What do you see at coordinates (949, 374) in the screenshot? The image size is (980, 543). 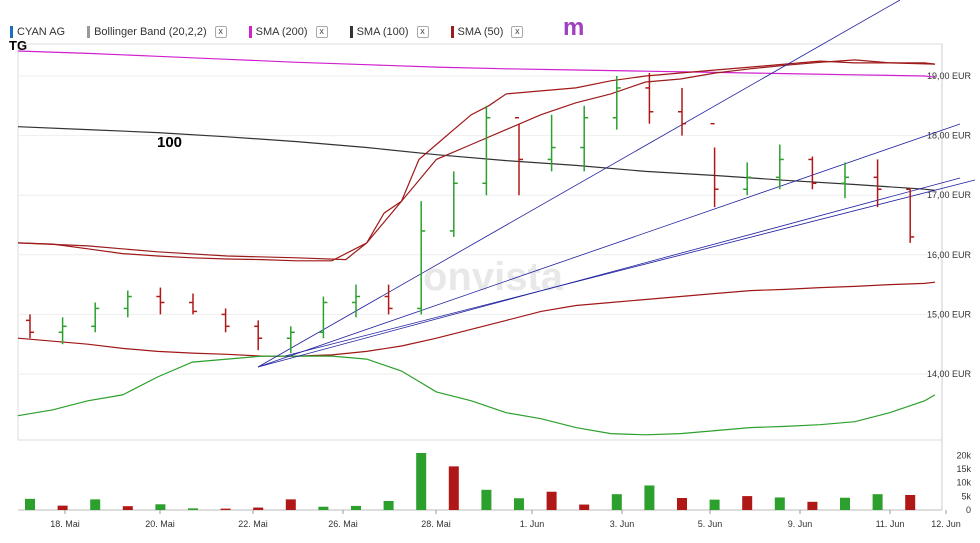 I see `y-tick-label: 14,00 EUR` at bounding box center [949, 374].